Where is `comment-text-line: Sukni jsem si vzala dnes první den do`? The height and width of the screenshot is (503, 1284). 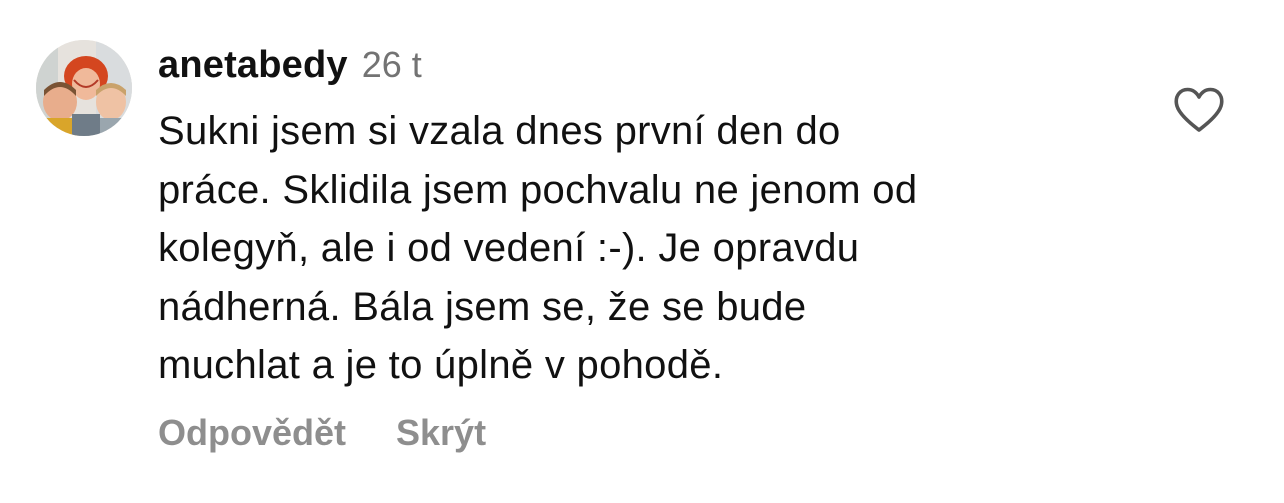 comment-text-line: Sukni jsem si vzala dnes první den do is located at coordinates (499, 131).